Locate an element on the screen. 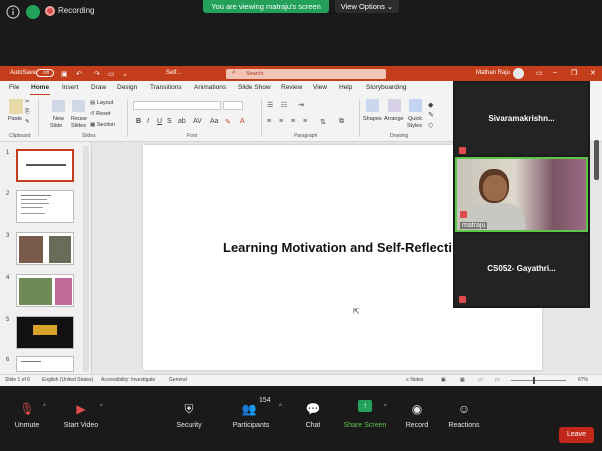 The image size is (602, 451). participants-icon: 👥 is located at coordinates (249, 409).